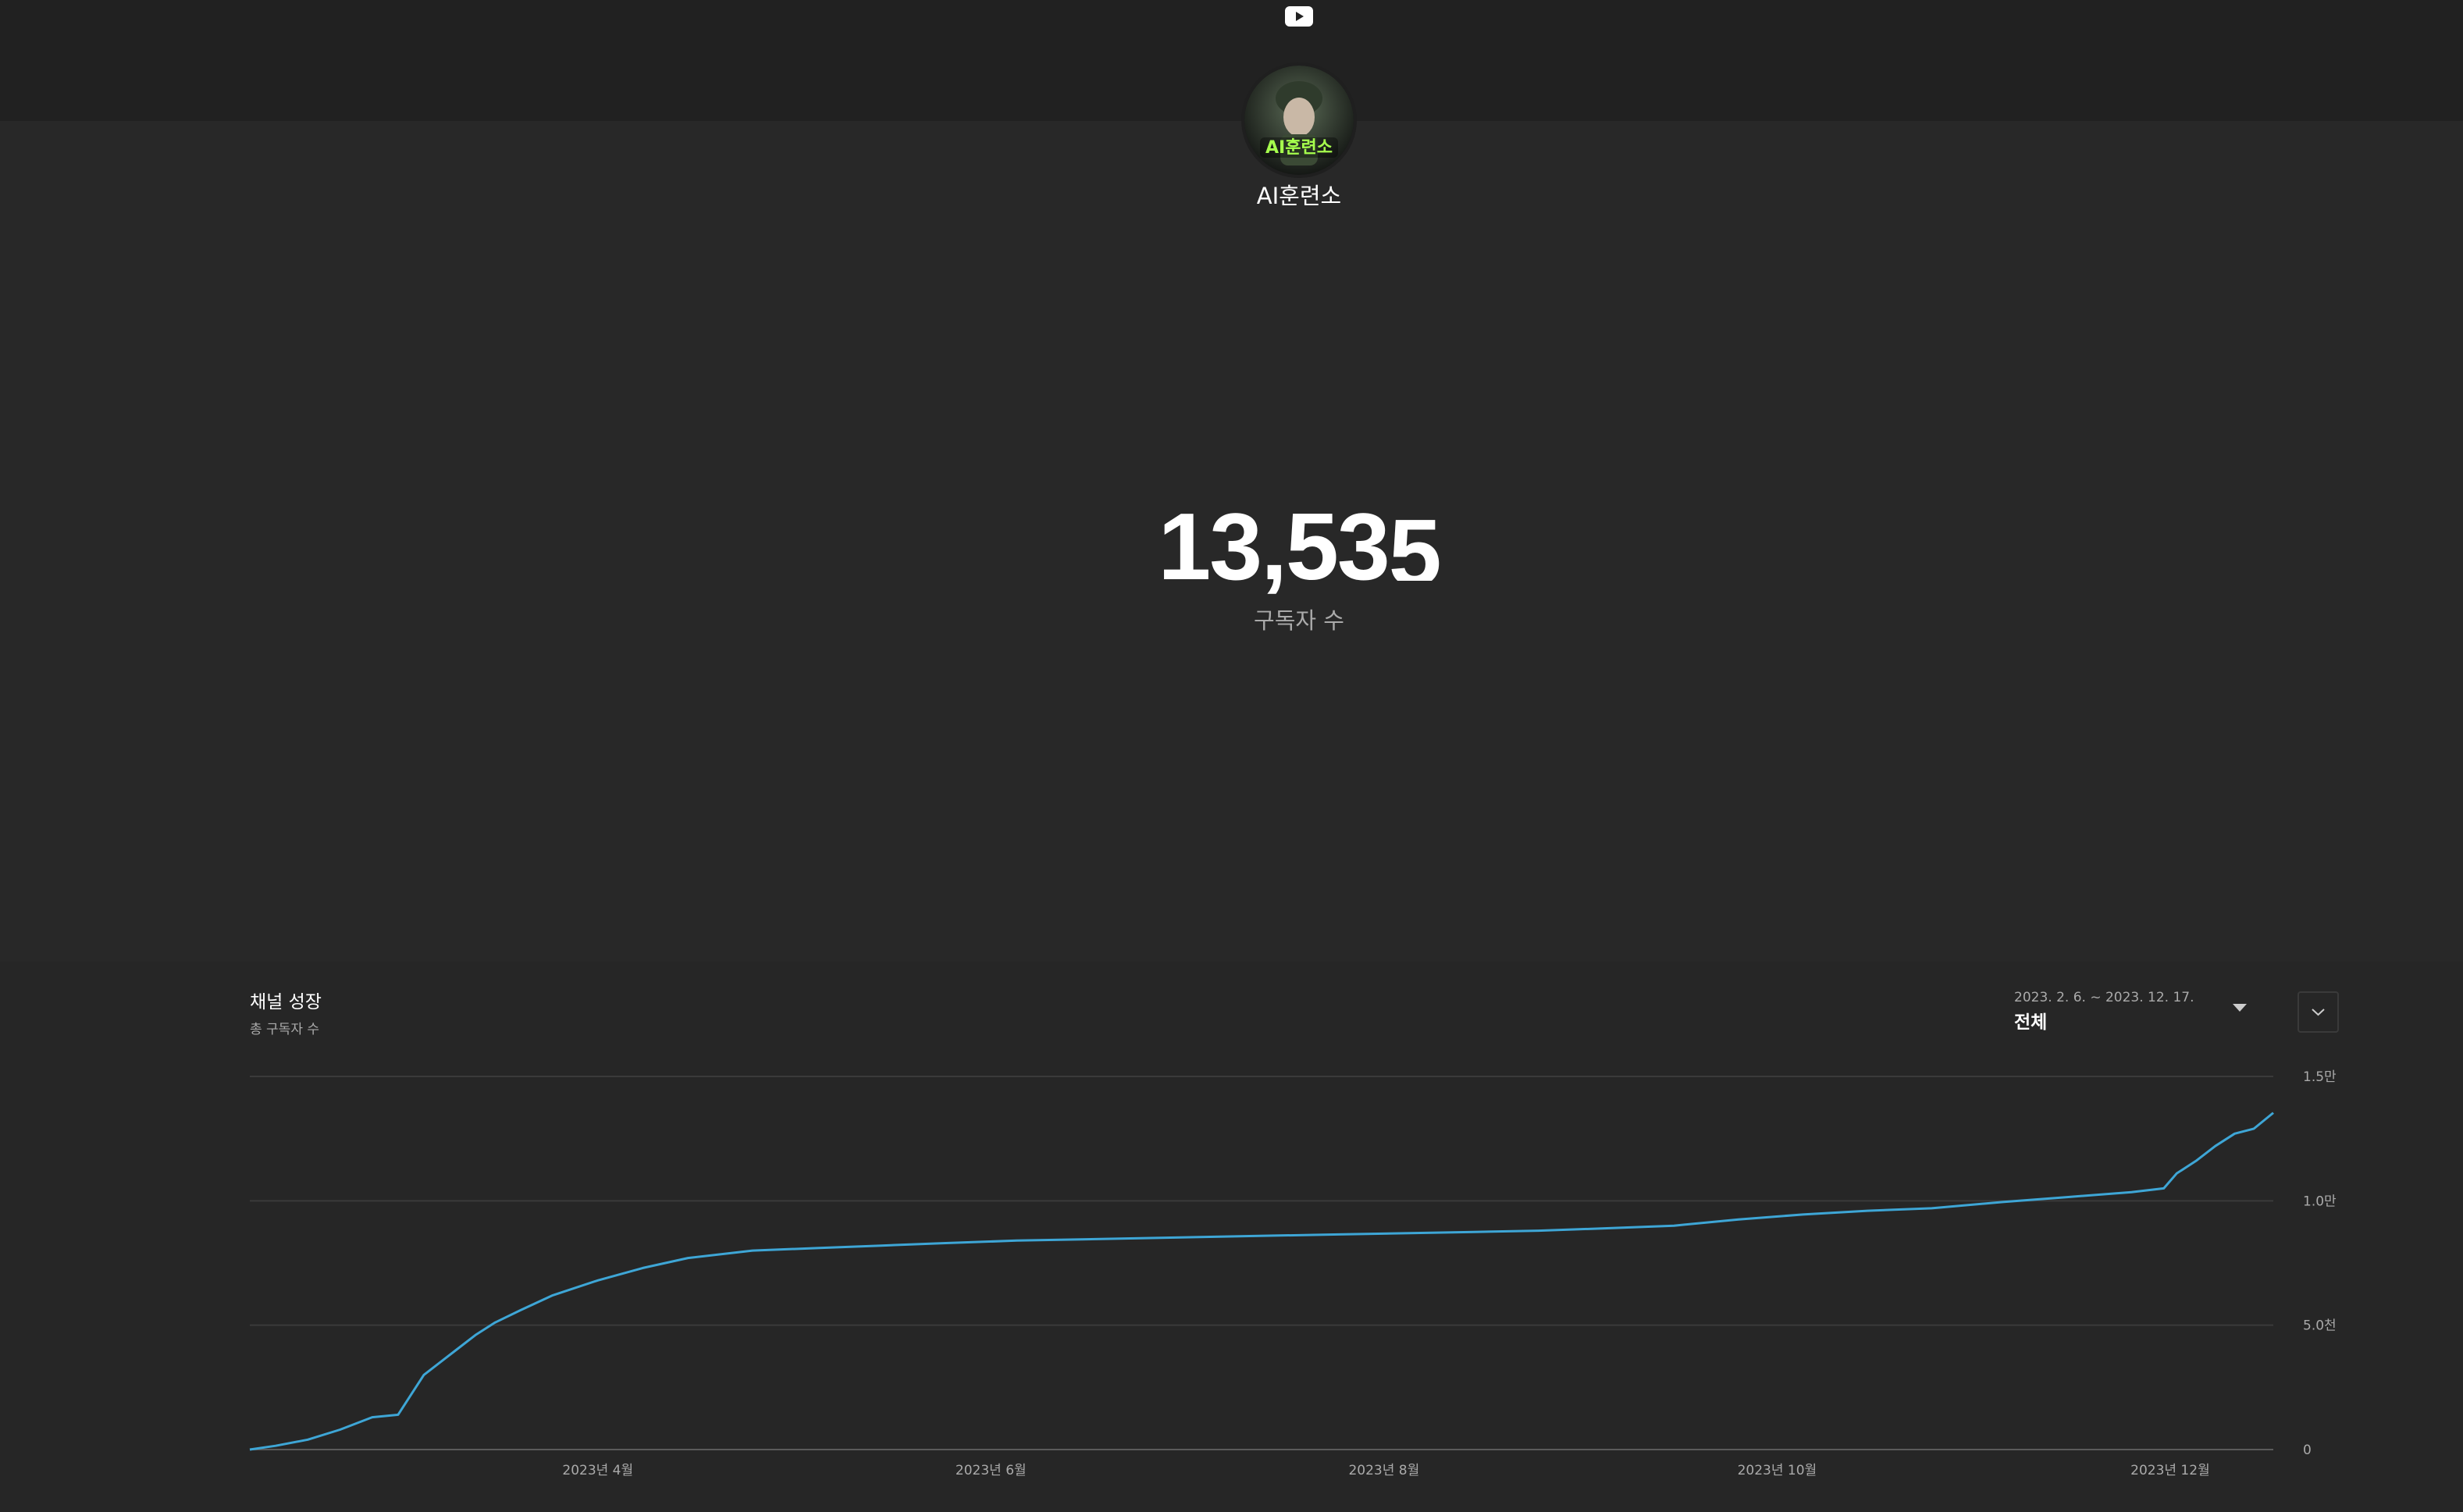 The height and width of the screenshot is (1512, 2463). What do you see at coordinates (2320, 1201) in the screenshot?
I see `y-tick-label: 1.0만` at bounding box center [2320, 1201].